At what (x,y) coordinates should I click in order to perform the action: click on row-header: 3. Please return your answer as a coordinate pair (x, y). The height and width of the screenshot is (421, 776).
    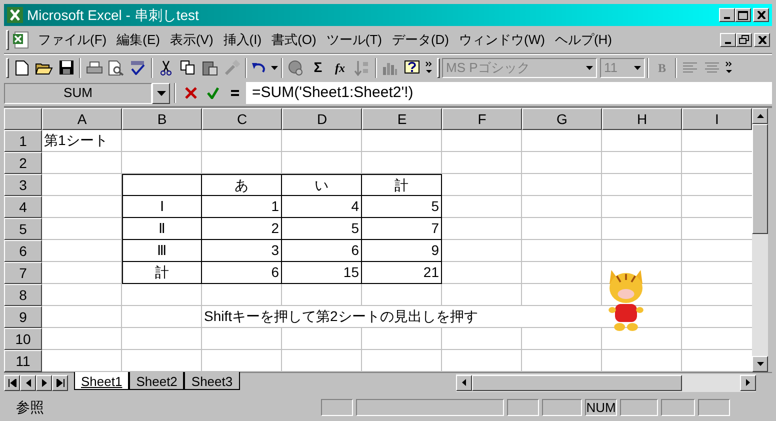
    Looking at the image, I should click on (23, 185).